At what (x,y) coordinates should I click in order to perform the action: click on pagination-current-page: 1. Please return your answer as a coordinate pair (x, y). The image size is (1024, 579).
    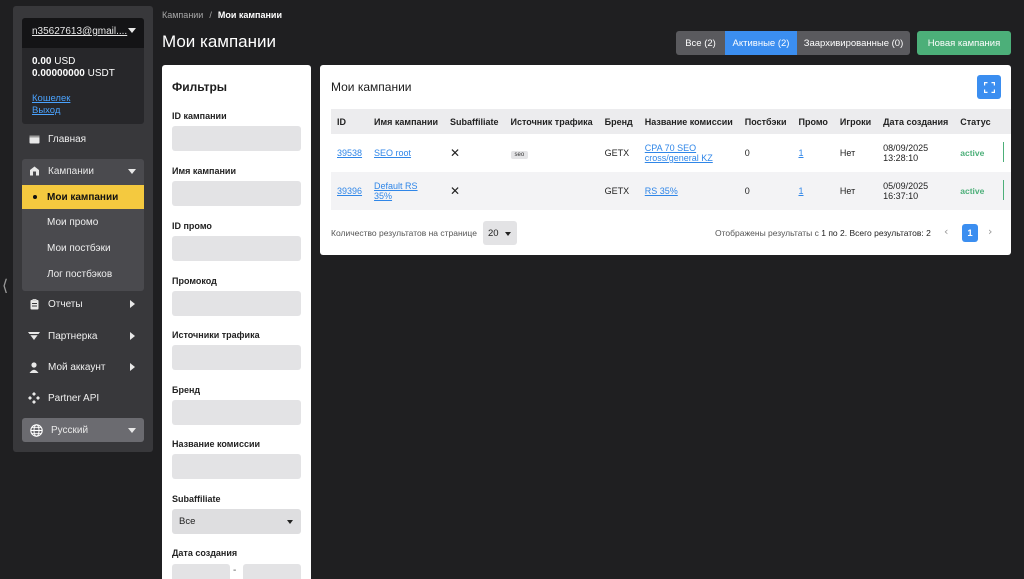
    Looking at the image, I should click on (970, 233).